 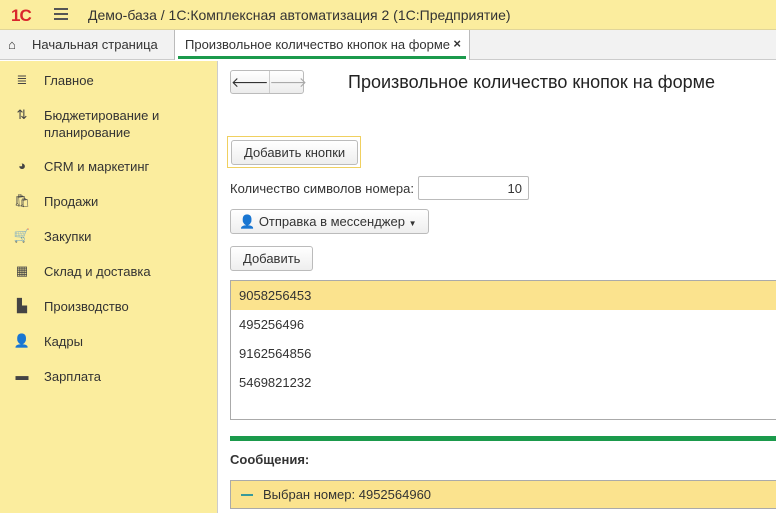 I want to click on messenger-dropdown-button: 👤 Отправка в мессенджер ▼, so click(x=330, y=221).